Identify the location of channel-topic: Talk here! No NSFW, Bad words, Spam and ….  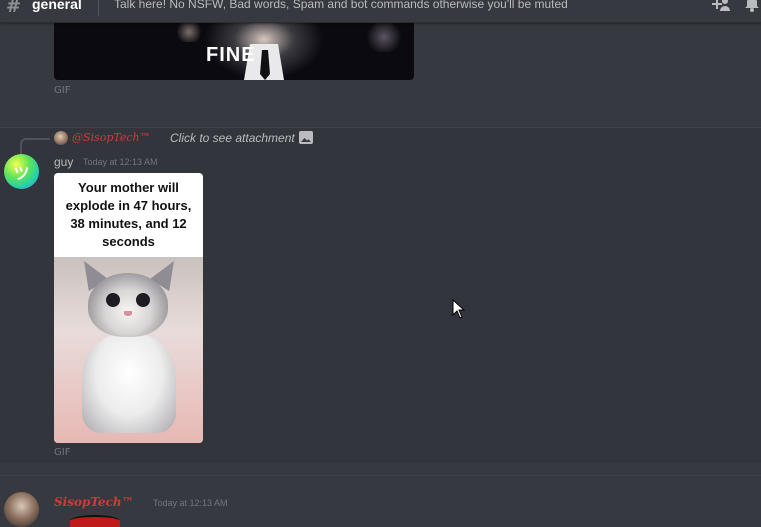
(341, 5).